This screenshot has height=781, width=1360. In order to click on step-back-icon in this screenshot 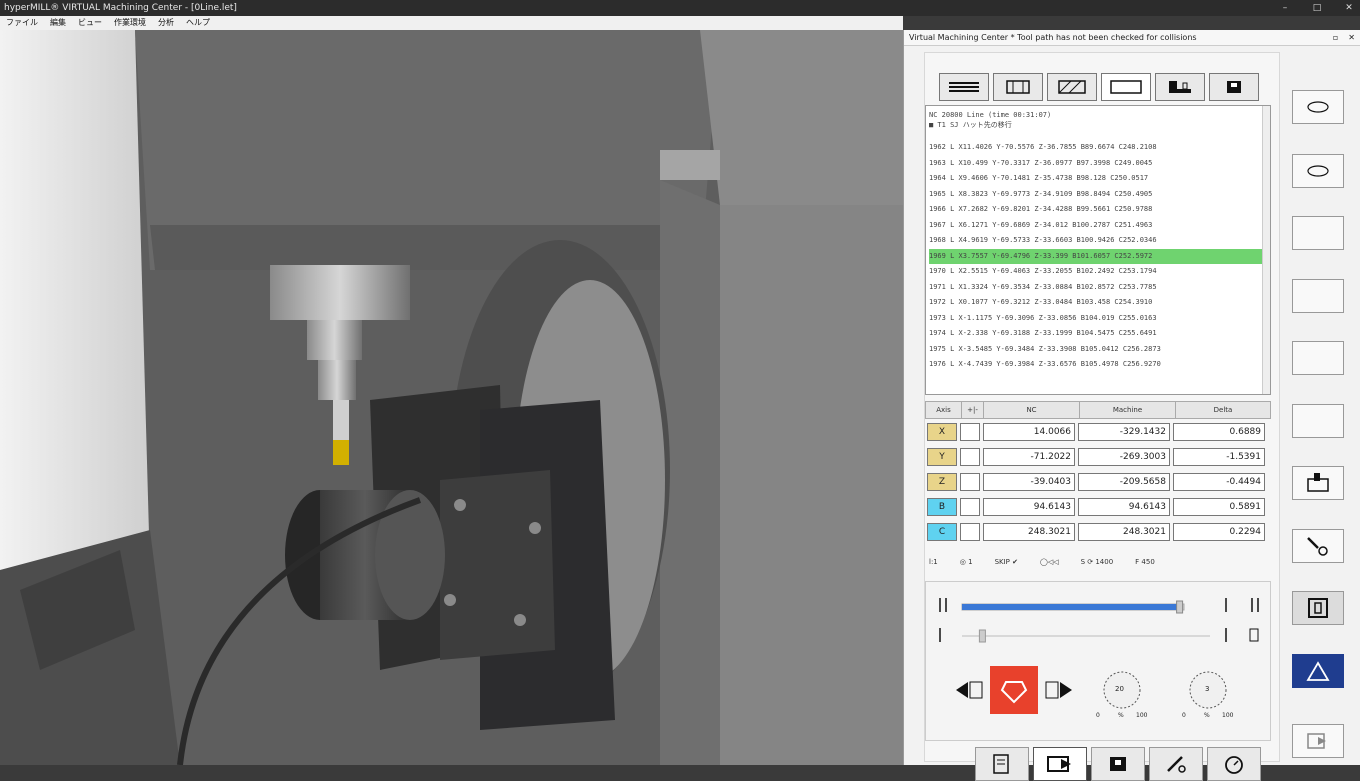, I will do `click(969, 690)`.